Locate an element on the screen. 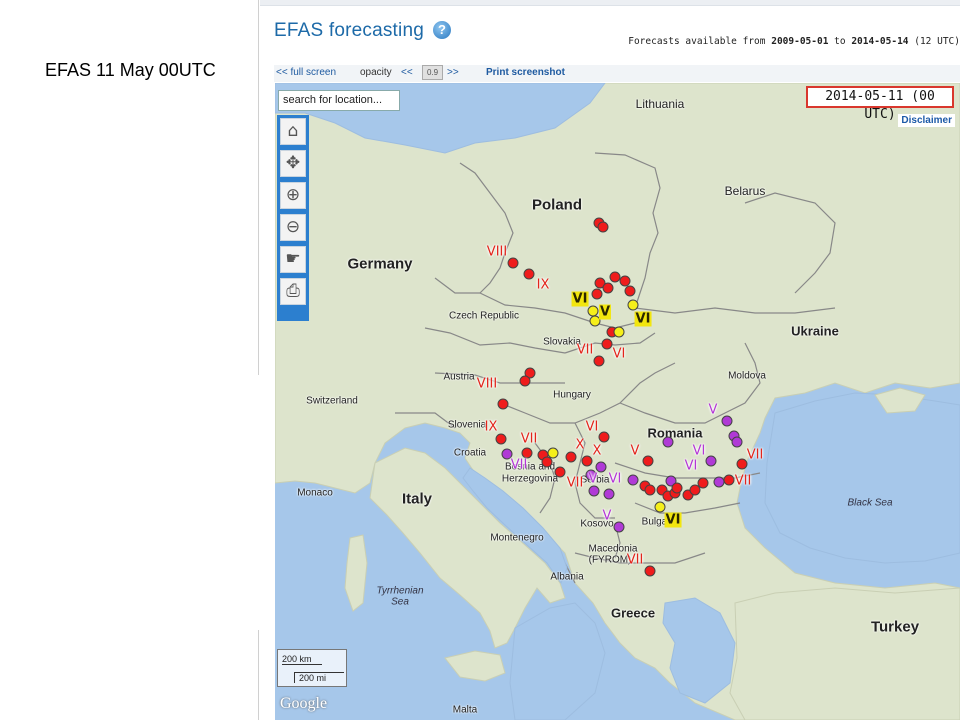  place-label: Montenegro is located at coordinates (517, 538).